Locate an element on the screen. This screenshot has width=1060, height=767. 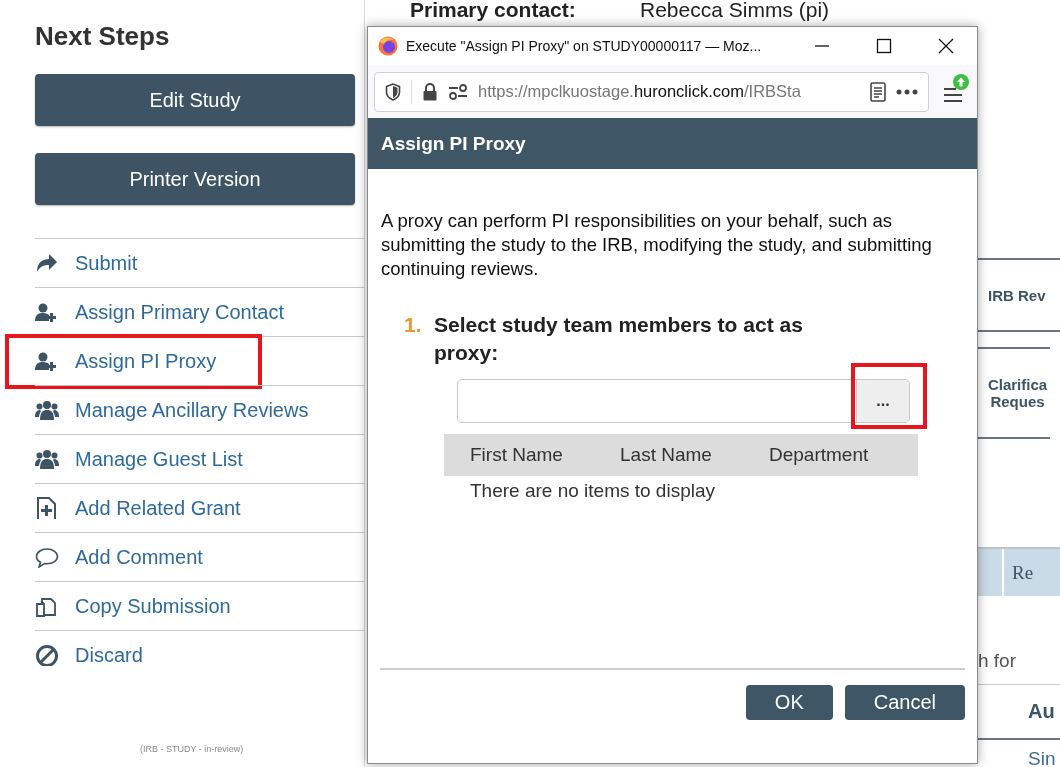
action-link: Assign PI Proxy is located at coordinates (126, 361).